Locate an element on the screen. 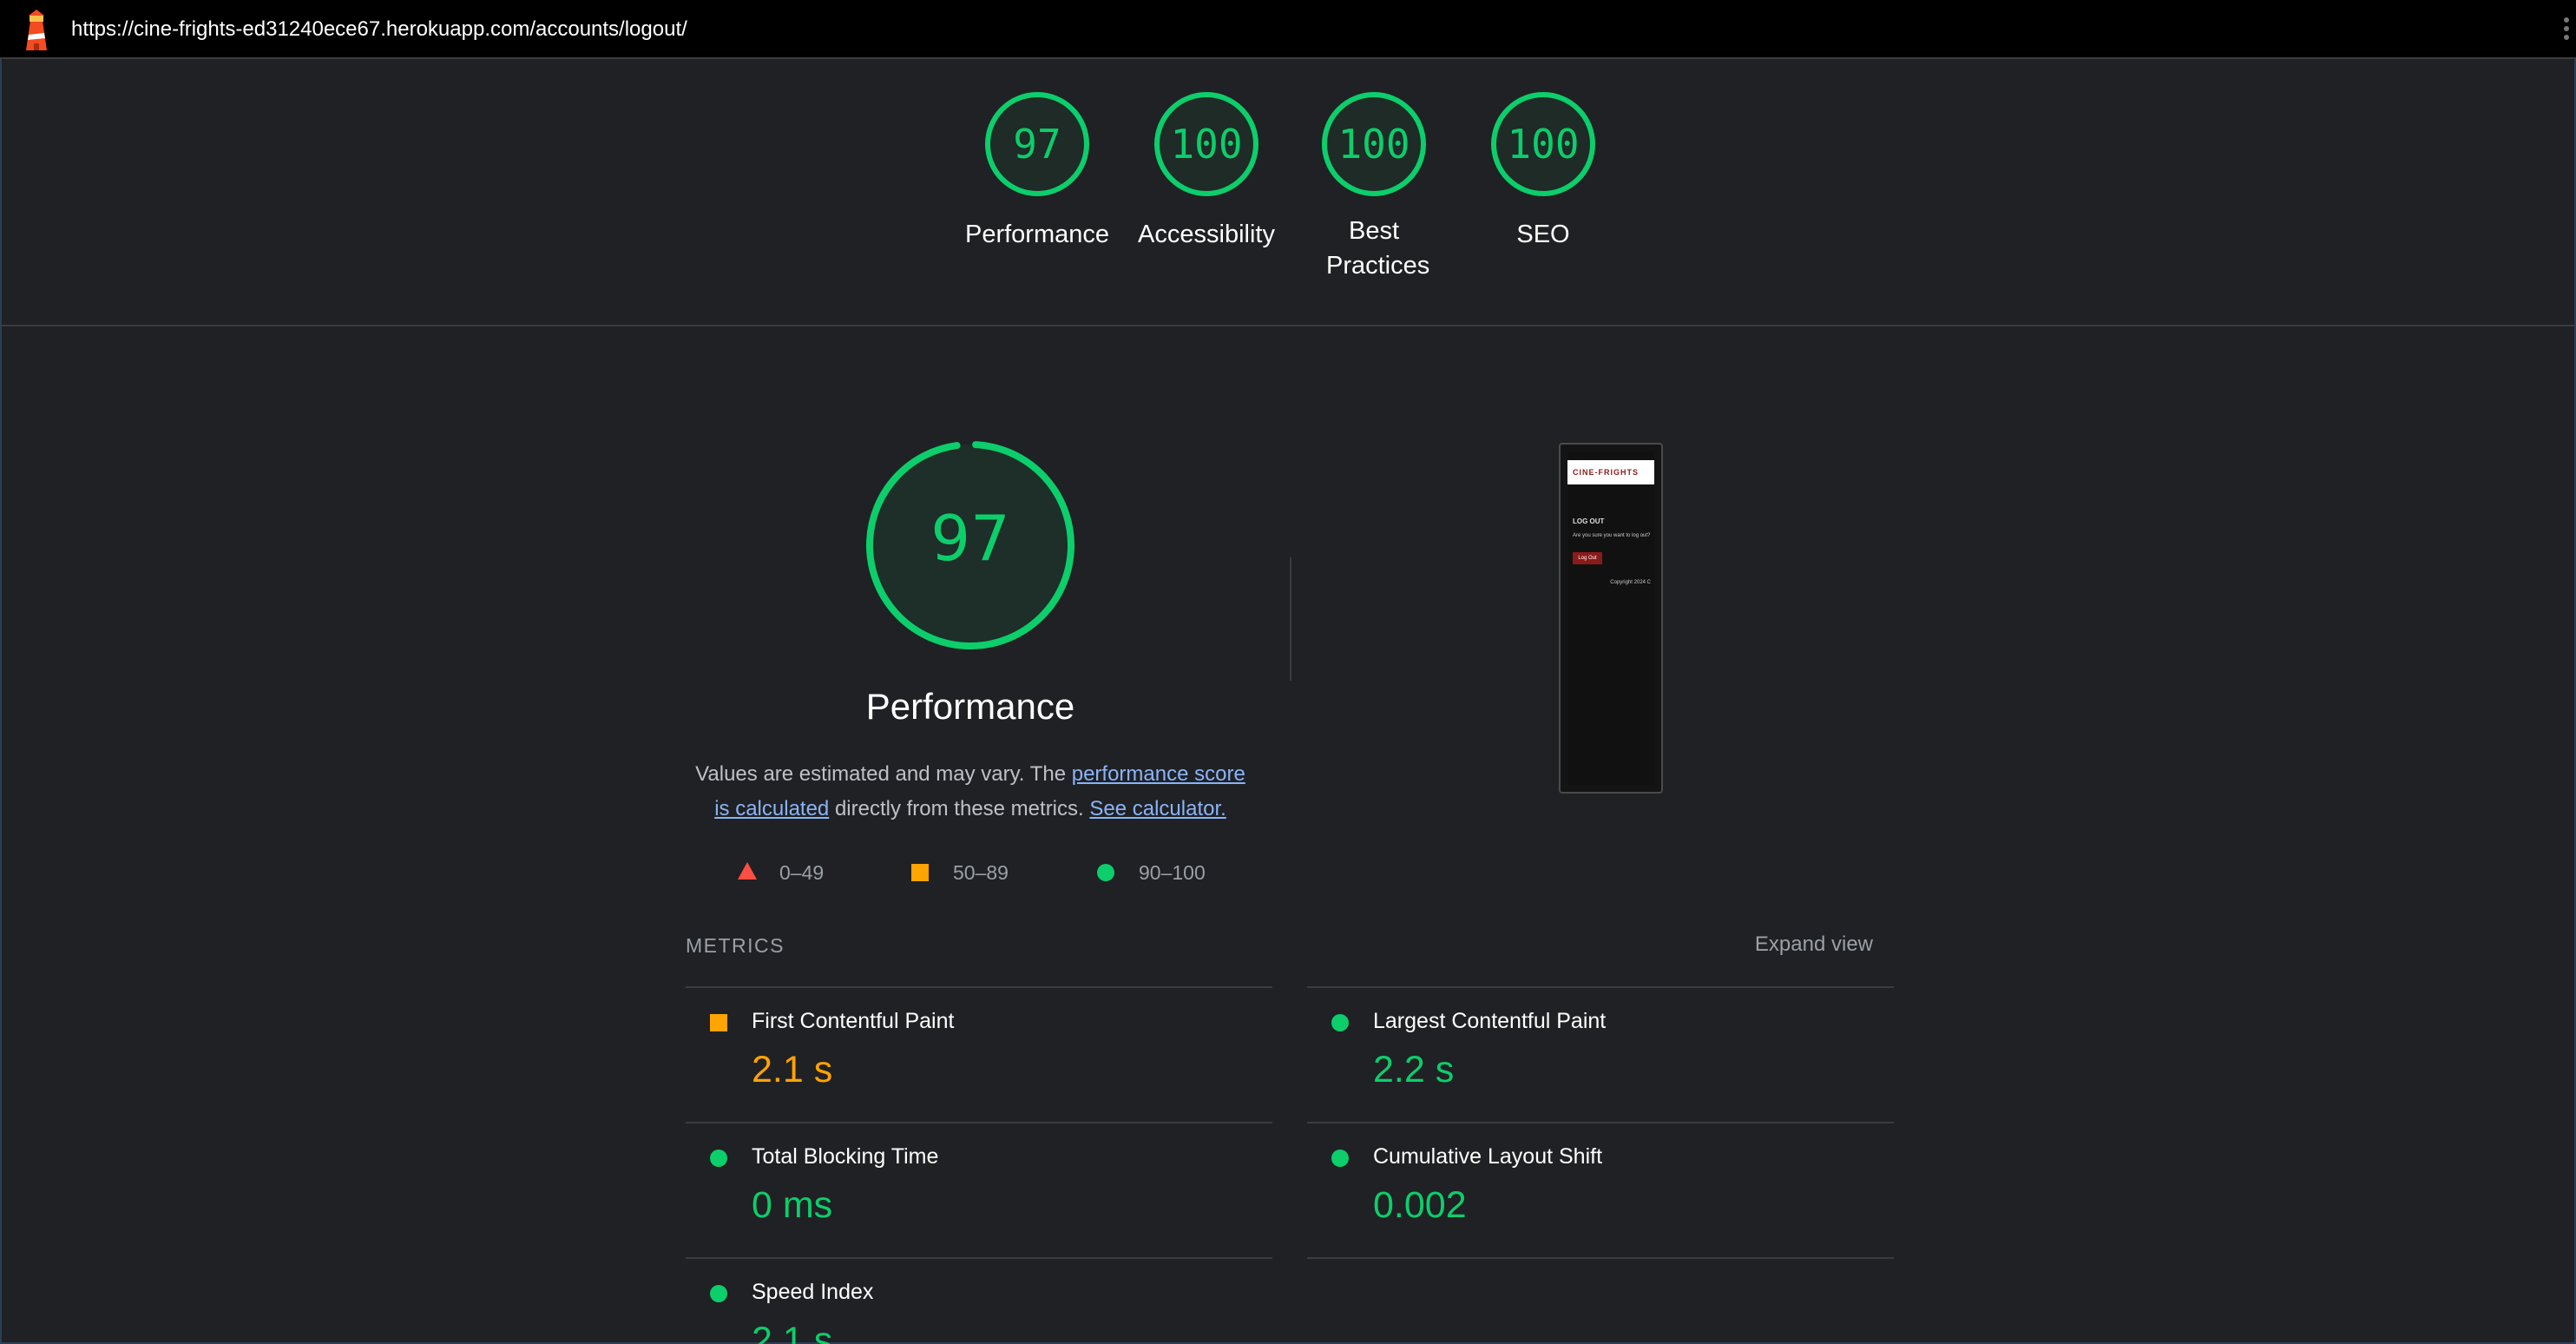 This screenshot has height=1344, width=2576. performance-score: 97 is located at coordinates (970, 538).